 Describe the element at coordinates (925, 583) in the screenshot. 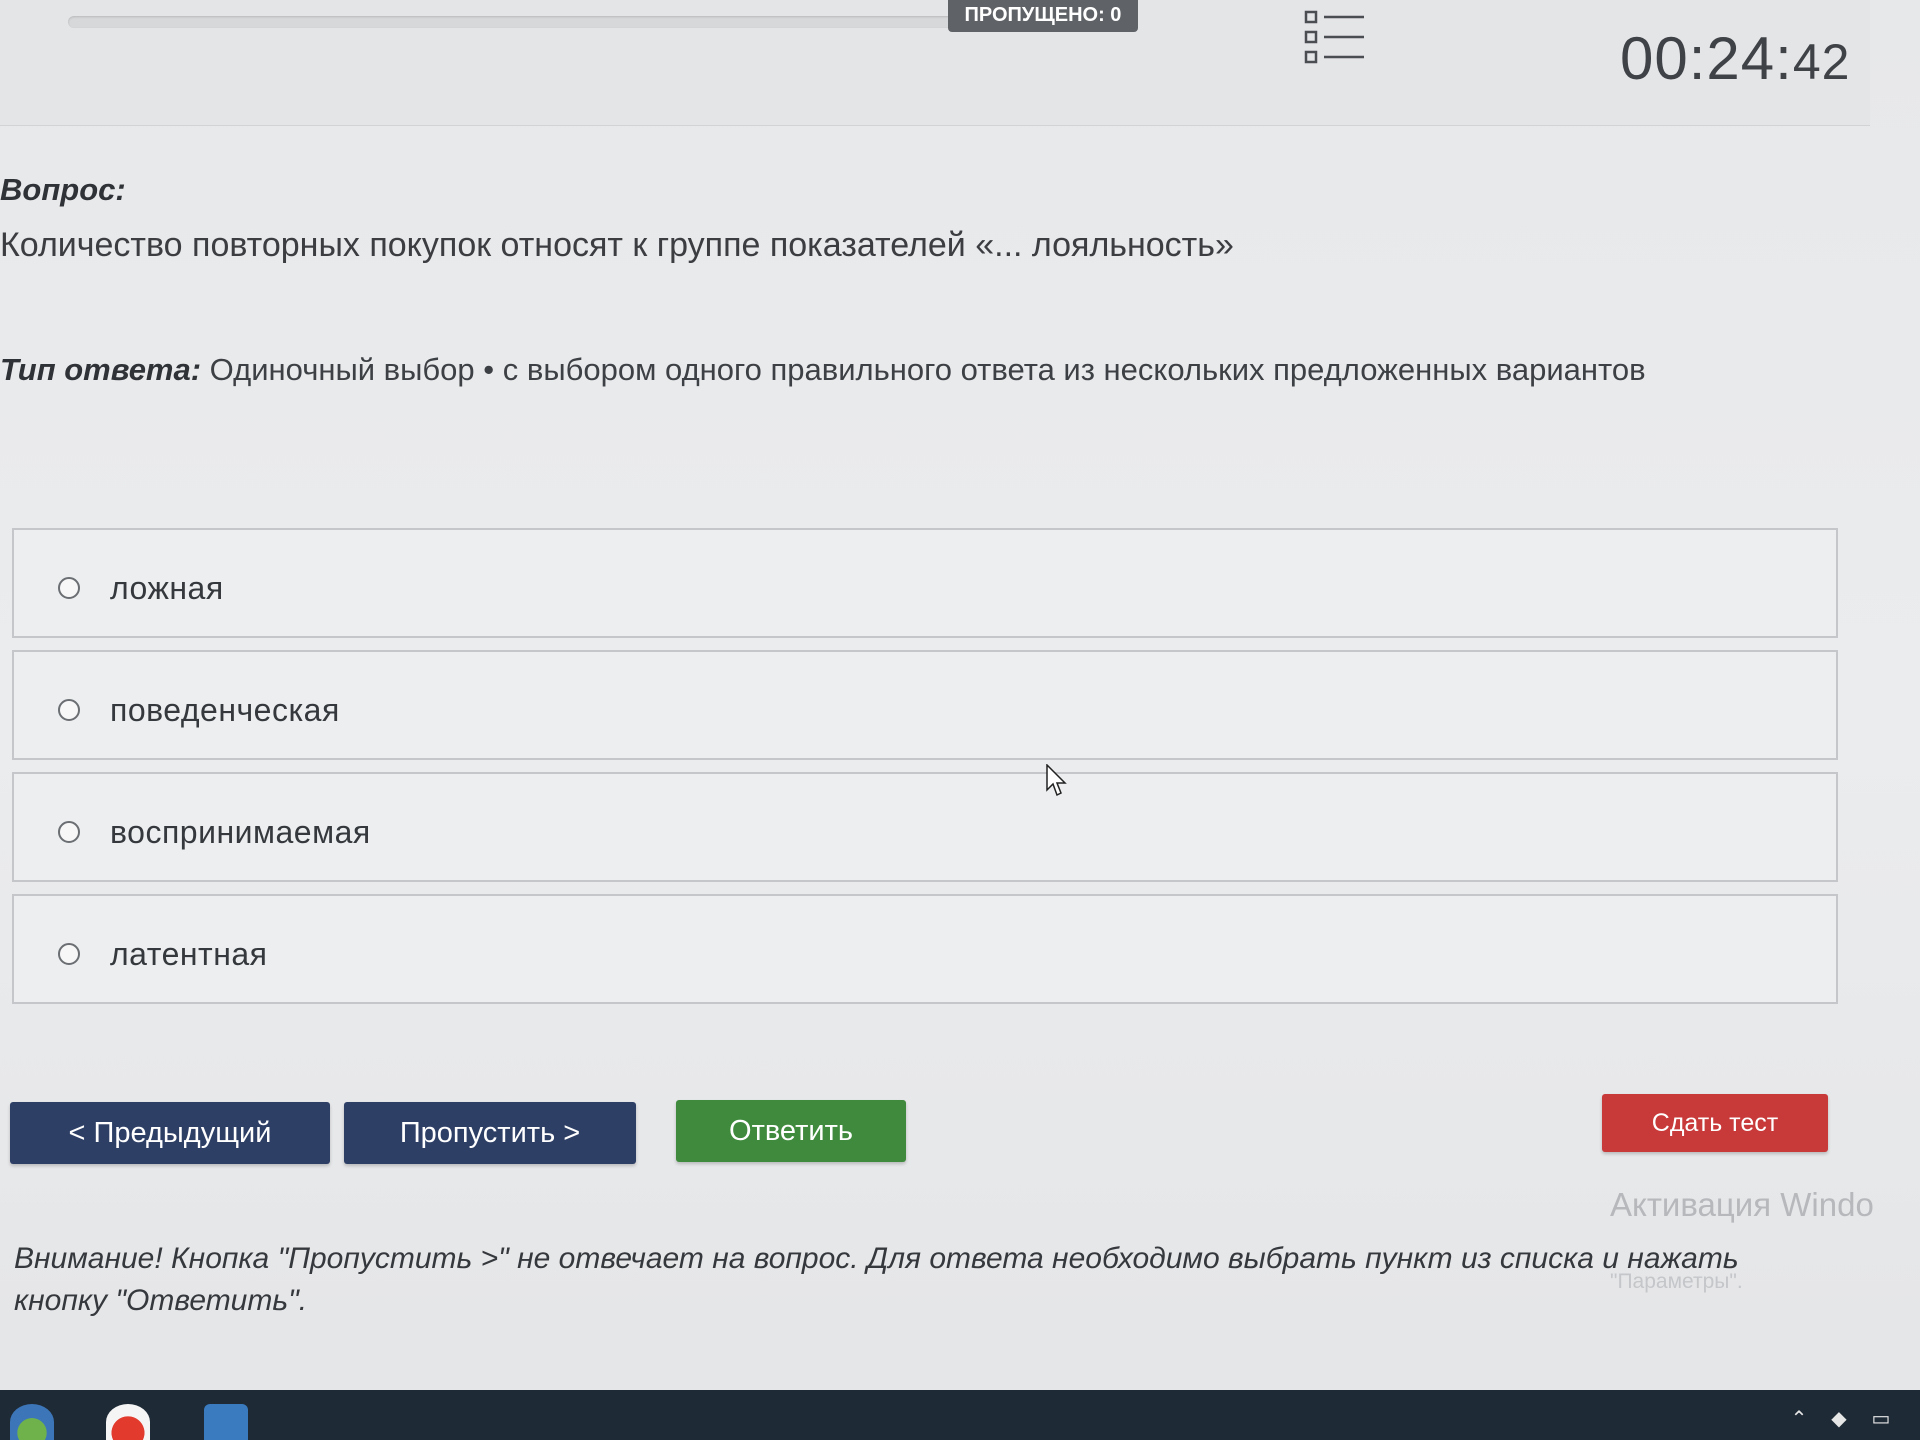

I see `answer-option: ложная` at that location.